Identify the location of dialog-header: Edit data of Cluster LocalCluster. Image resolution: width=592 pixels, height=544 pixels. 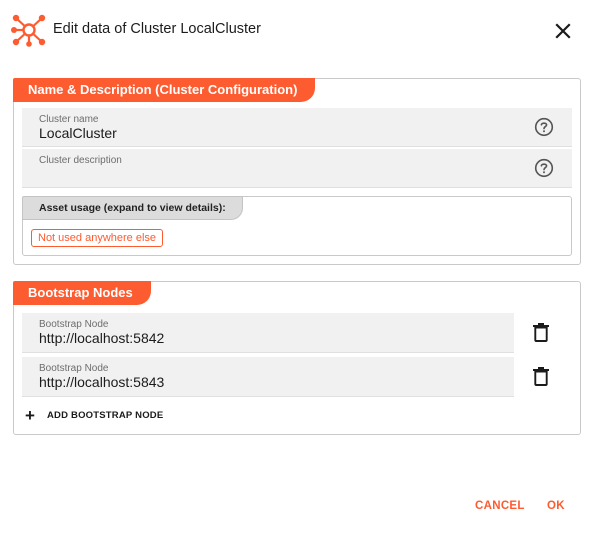
(296, 30).